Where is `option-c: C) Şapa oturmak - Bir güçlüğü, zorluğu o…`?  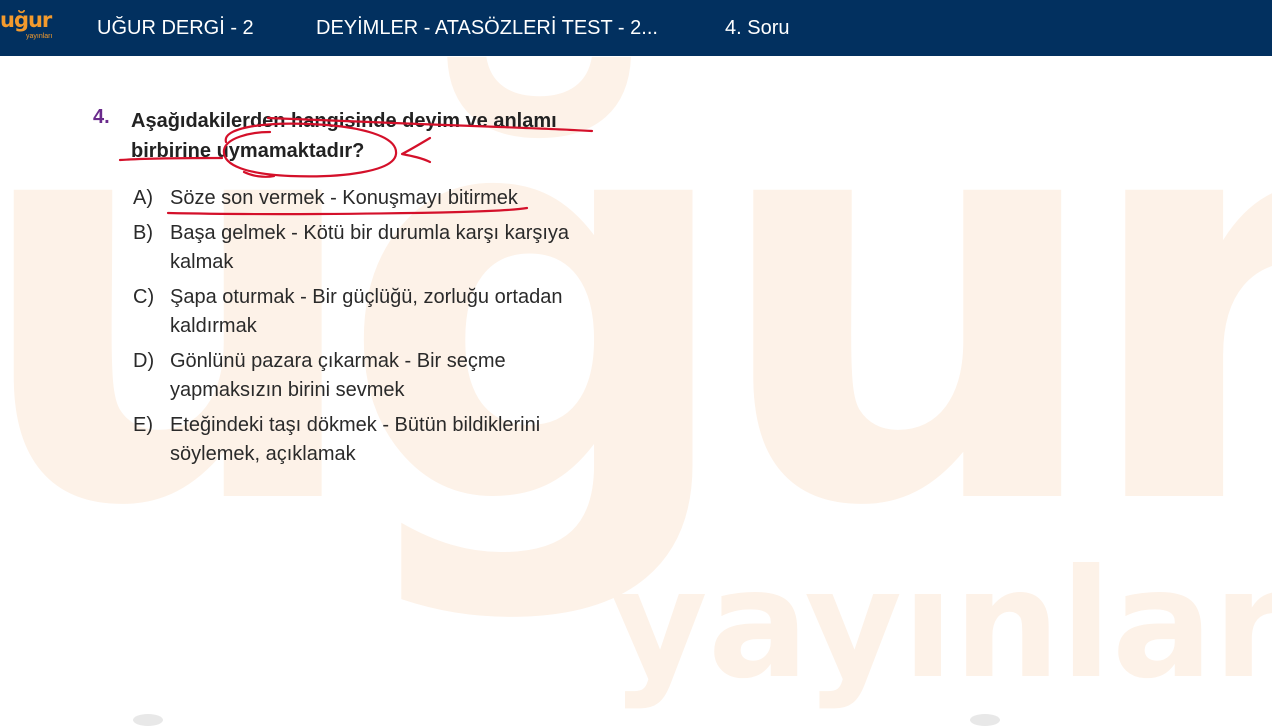 option-c: C) Şapa oturmak - Bir güçlüğü, zorluğu o… is located at coordinates (368, 312).